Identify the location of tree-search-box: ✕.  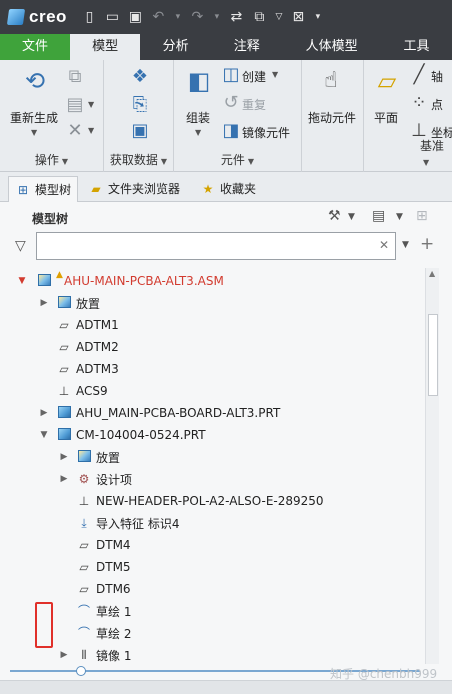
(216, 246).